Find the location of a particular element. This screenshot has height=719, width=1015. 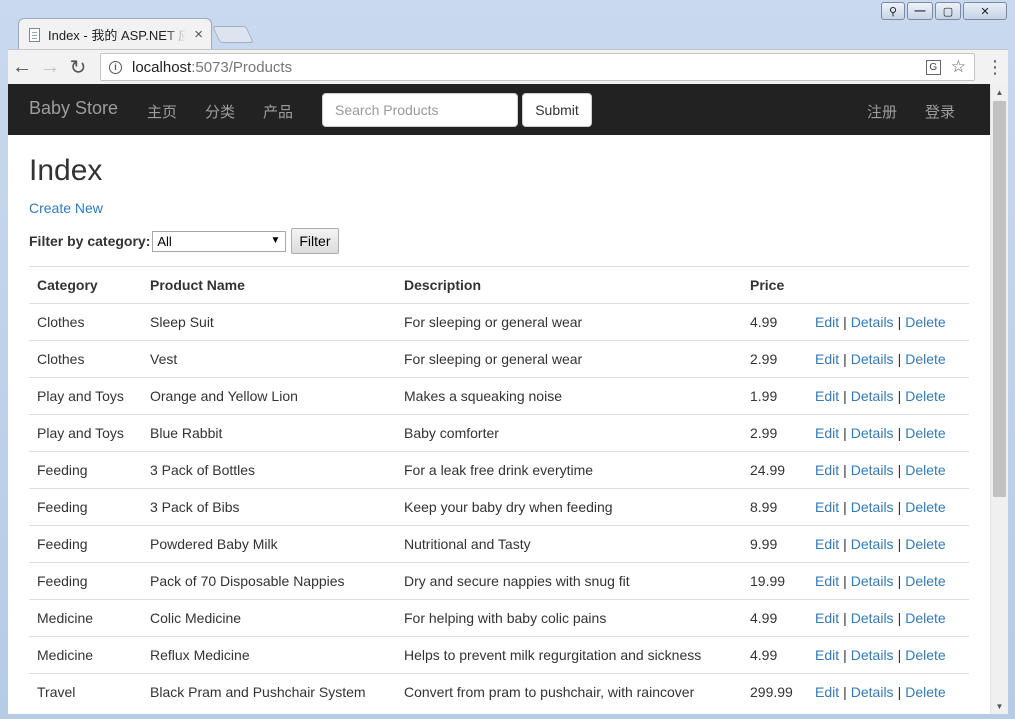

search-input is located at coordinates (420, 110).